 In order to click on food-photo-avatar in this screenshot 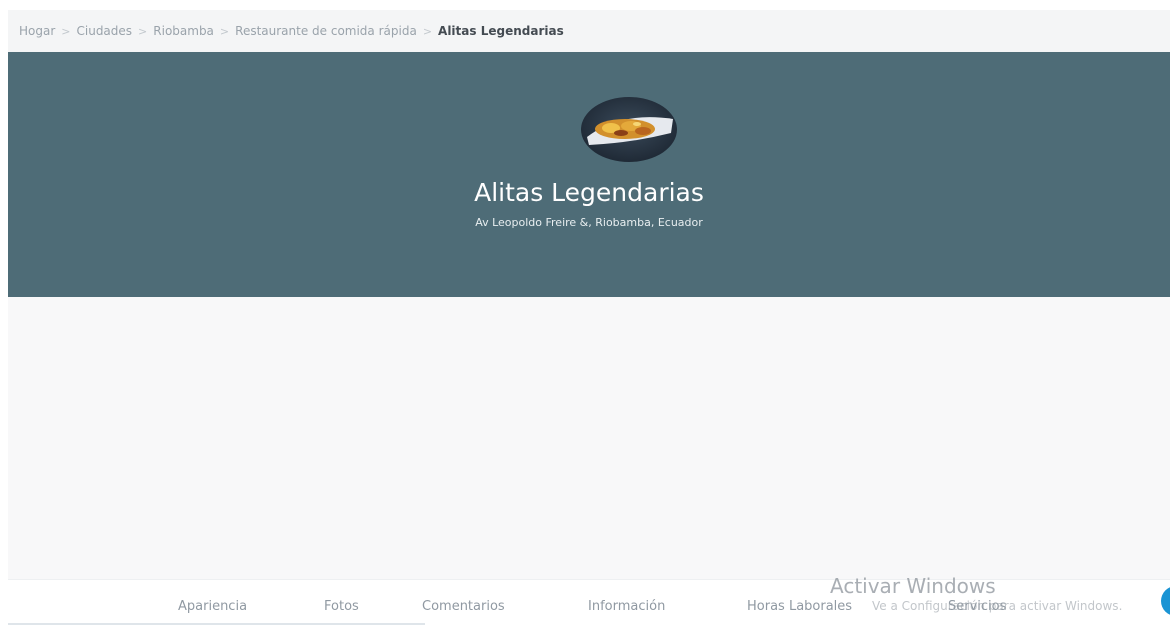, I will do `click(629, 129)`.